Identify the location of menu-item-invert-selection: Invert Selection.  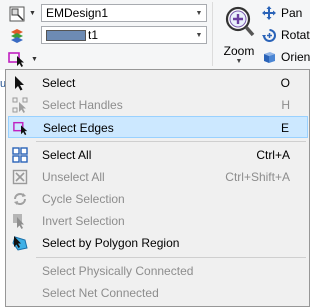
(158, 221).